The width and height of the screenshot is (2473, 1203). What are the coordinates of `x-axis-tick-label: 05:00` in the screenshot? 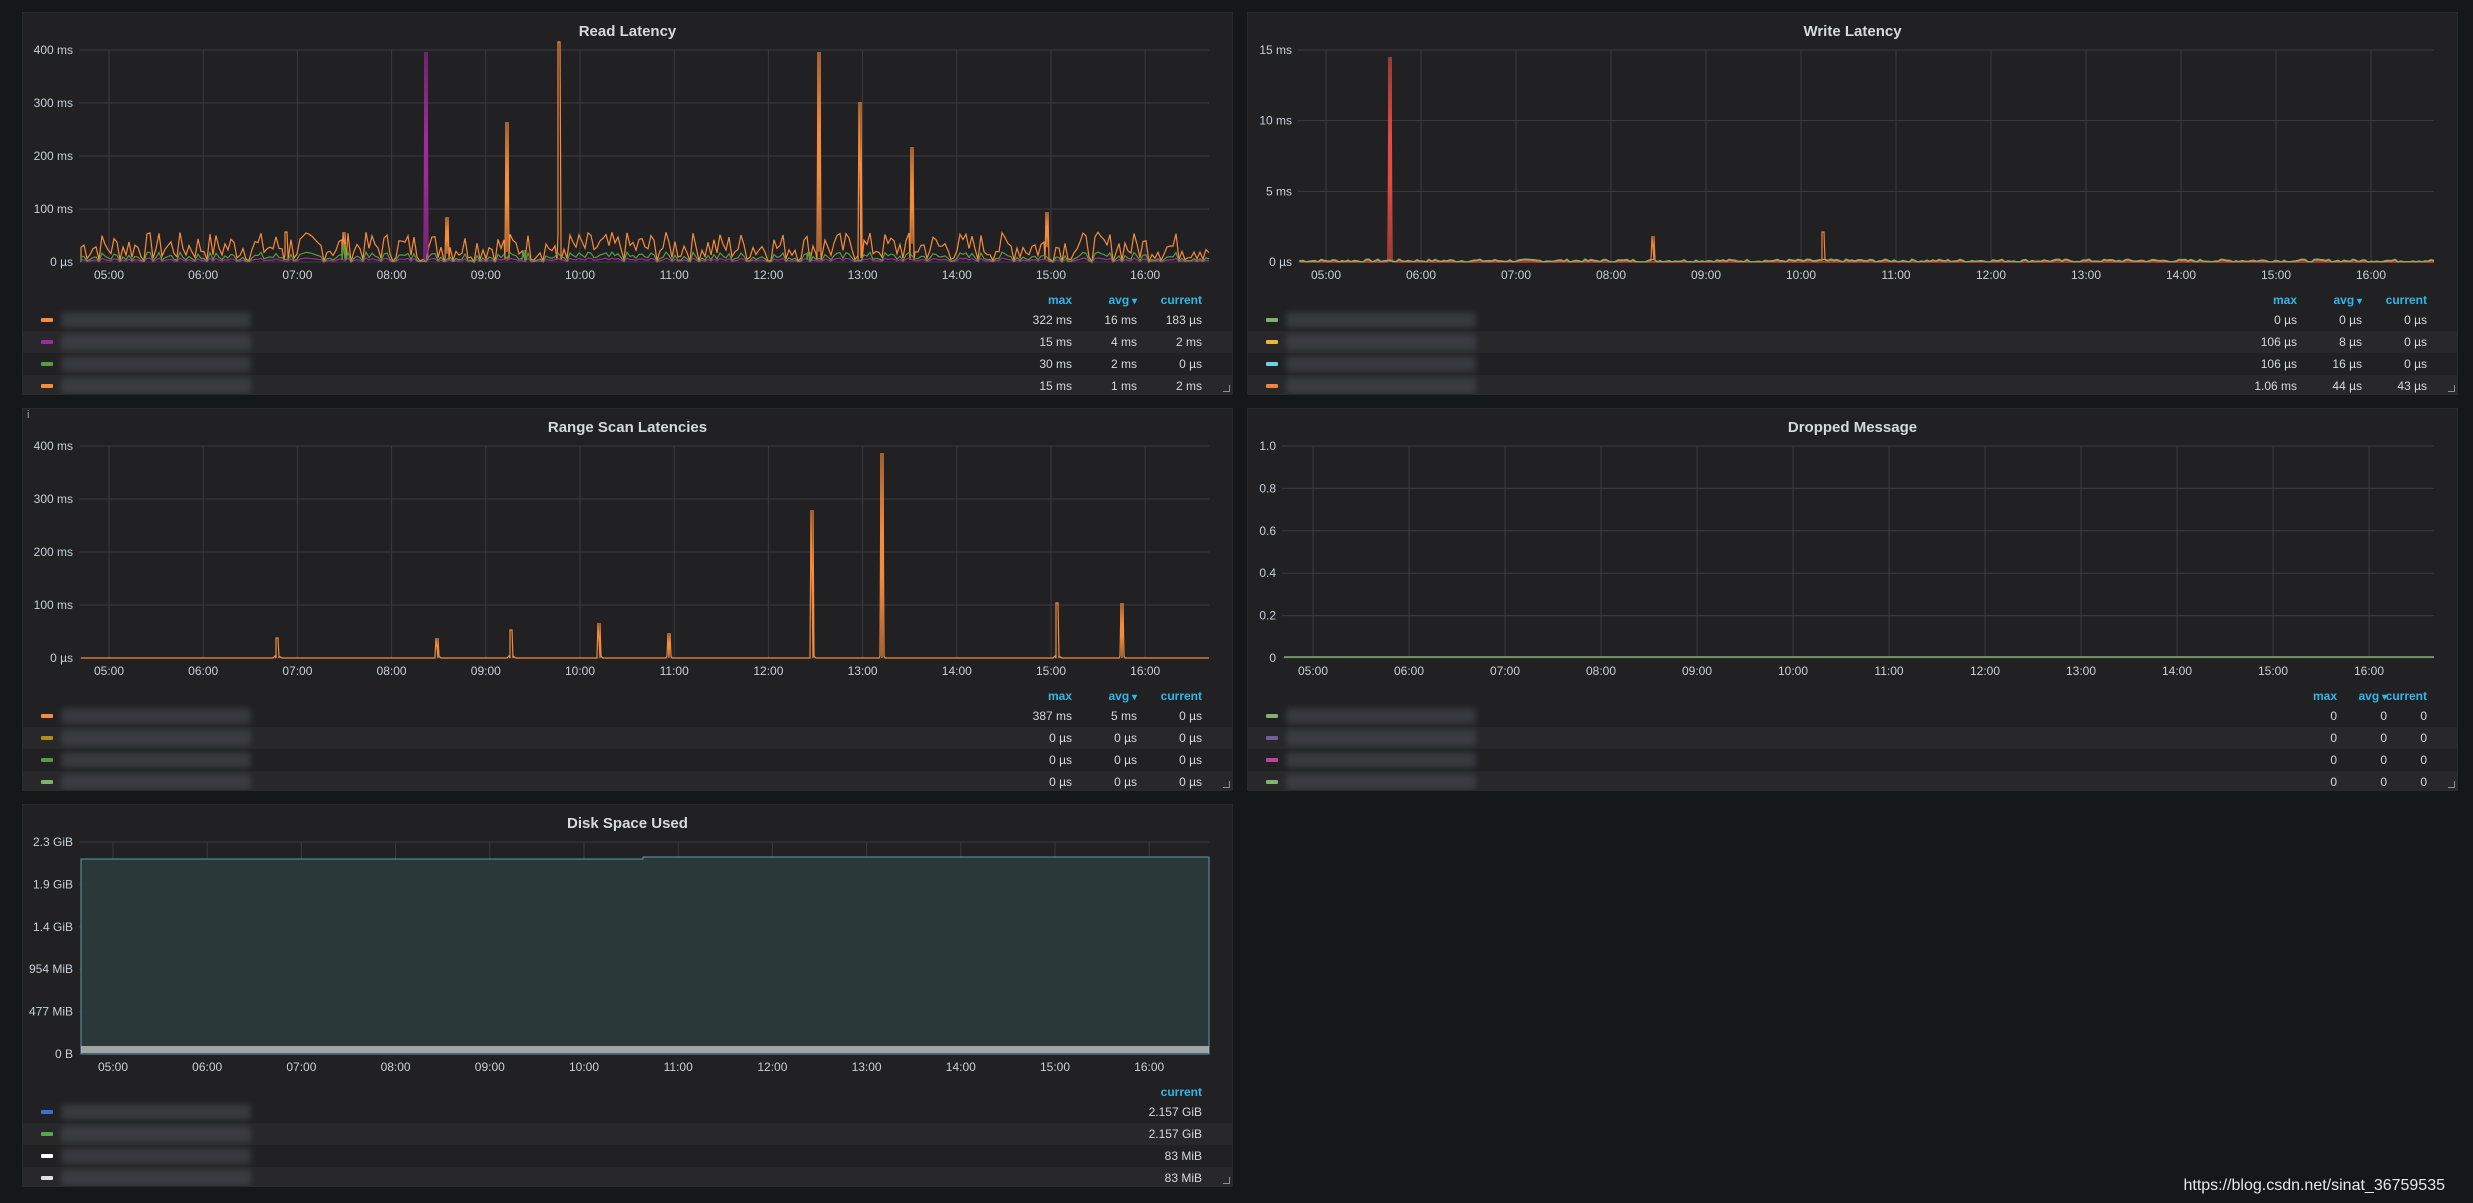 It's located at (109, 671).